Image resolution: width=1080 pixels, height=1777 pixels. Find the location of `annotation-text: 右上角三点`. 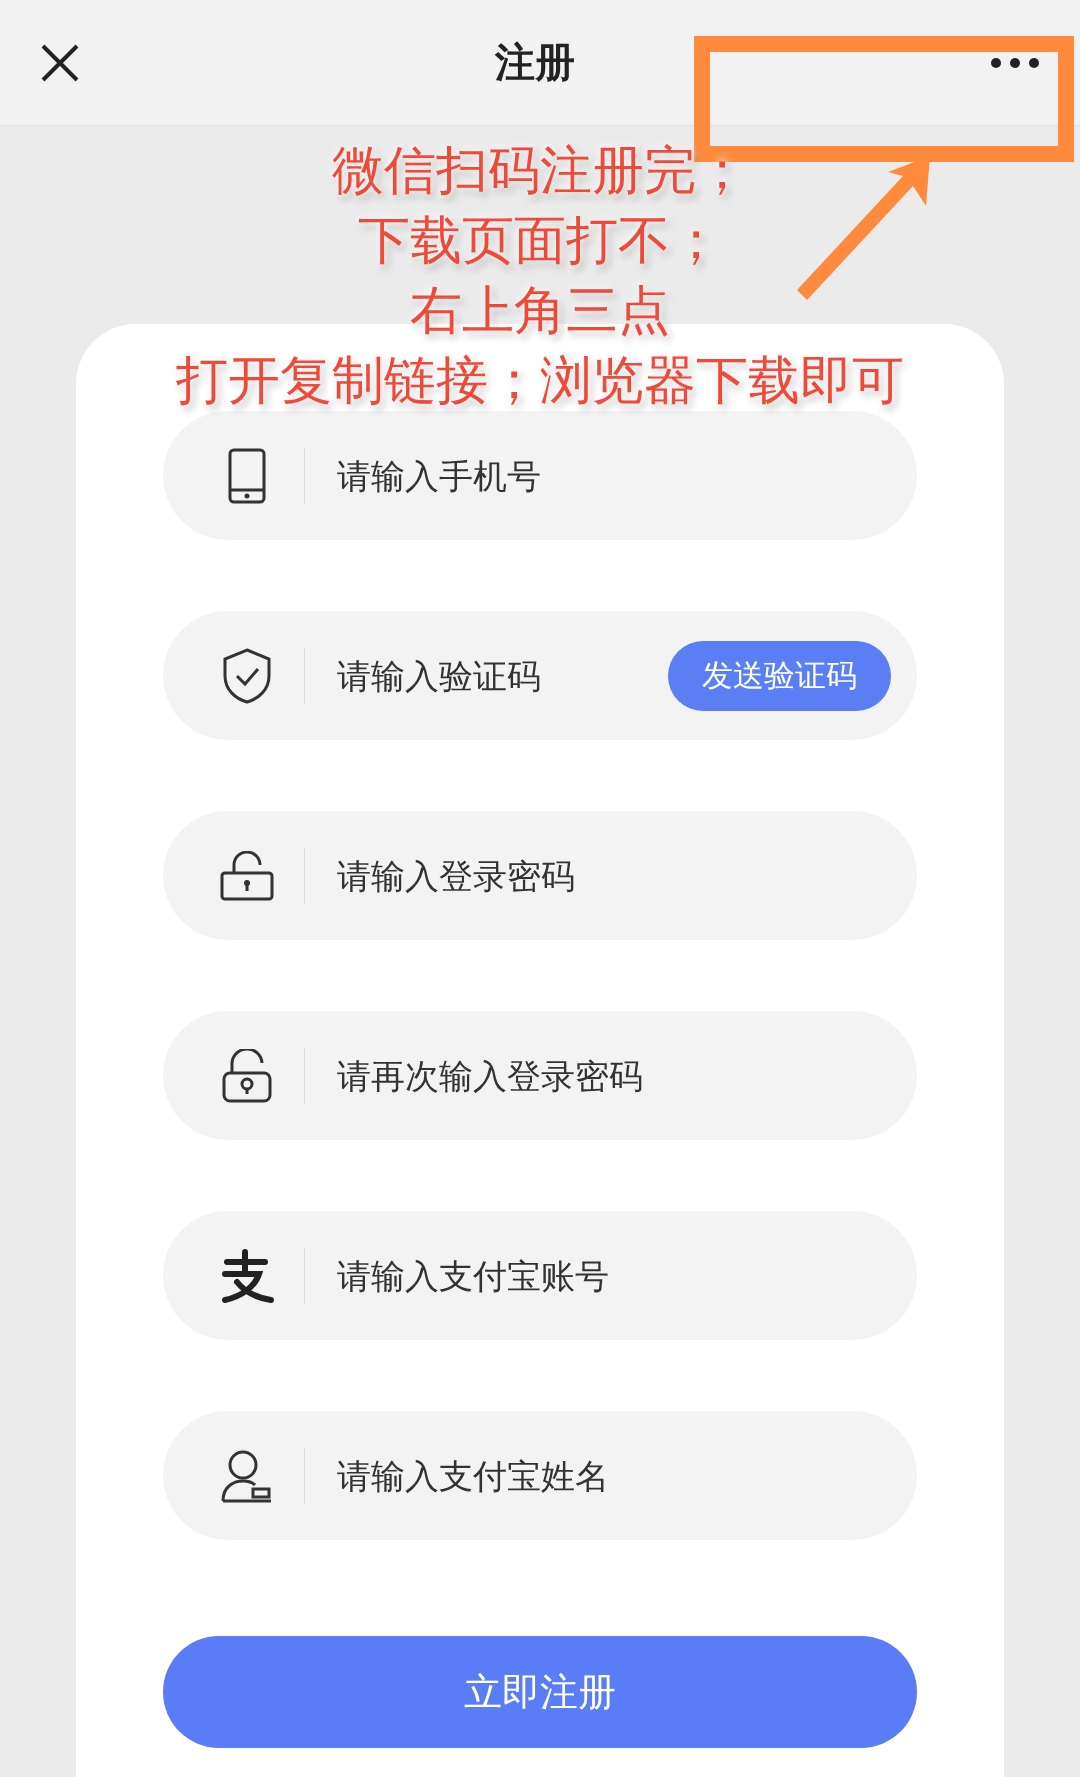

annotation-text: 右上角三点 is located at coordinates (540, 310).